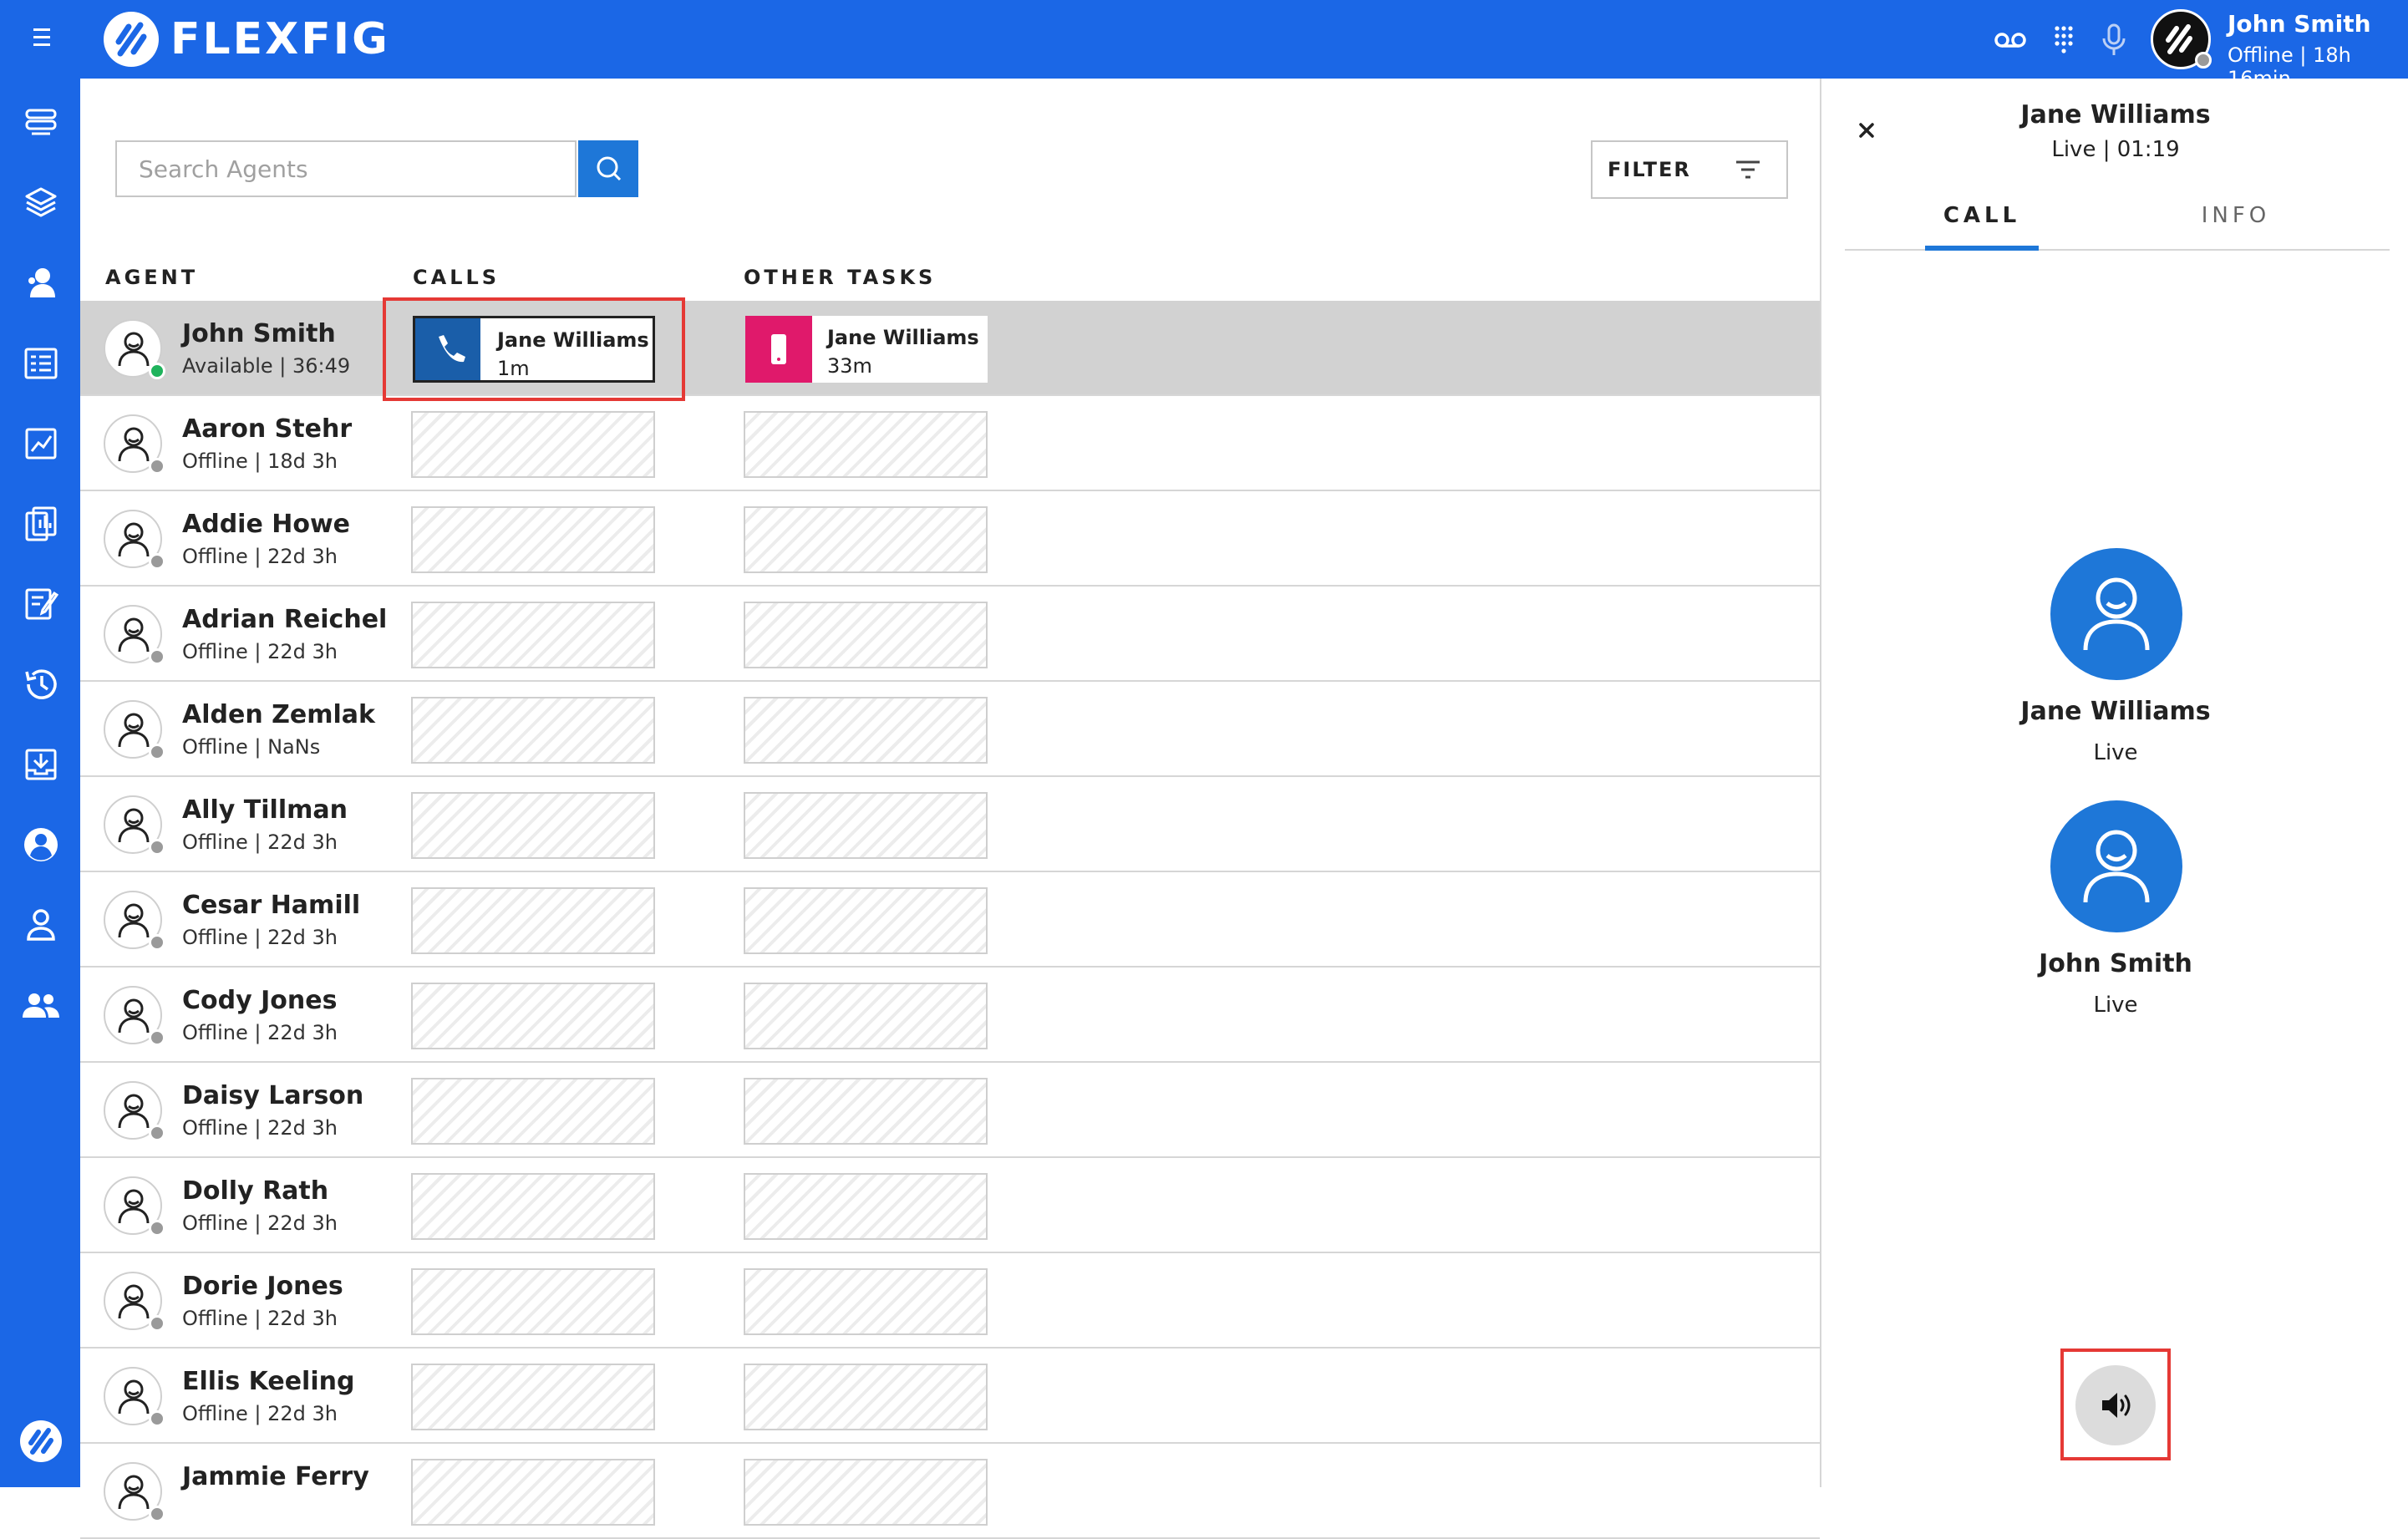 This screenshot has height=1539, width=2408. I want to click on dialpad-icon, so click(2064, 40).